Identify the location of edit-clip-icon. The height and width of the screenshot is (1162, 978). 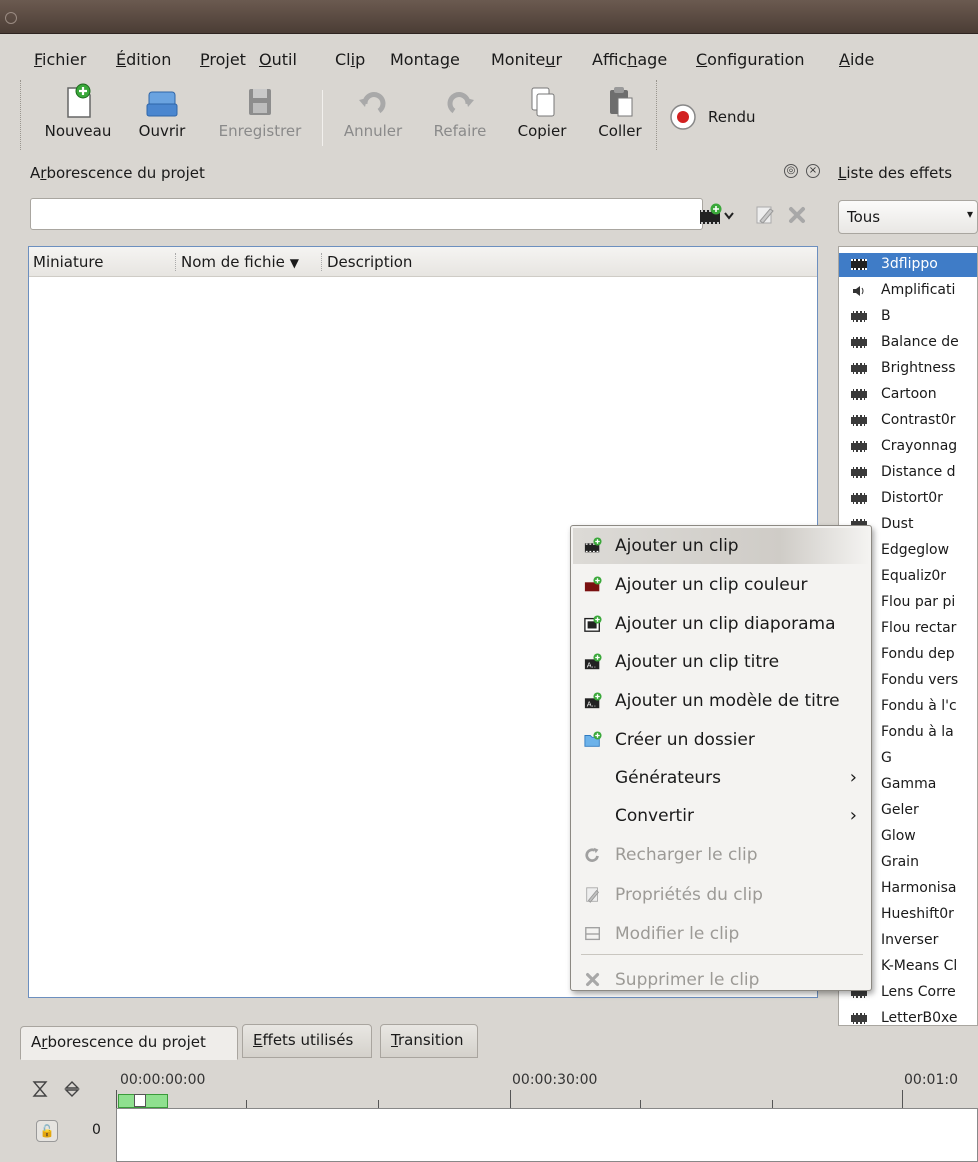
(765, 215).